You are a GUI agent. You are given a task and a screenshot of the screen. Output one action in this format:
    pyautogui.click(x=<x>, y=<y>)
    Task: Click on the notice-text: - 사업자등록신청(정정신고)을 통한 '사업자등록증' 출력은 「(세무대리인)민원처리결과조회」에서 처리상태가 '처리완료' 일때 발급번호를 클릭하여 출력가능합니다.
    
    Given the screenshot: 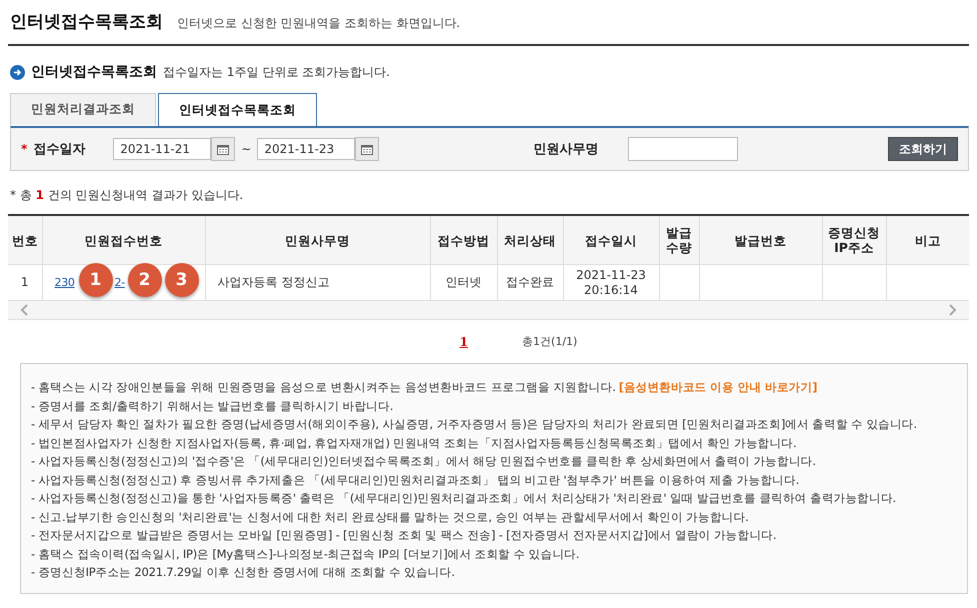 What is the action you would take?
    pyautogui.click(x=463, y=498)
    